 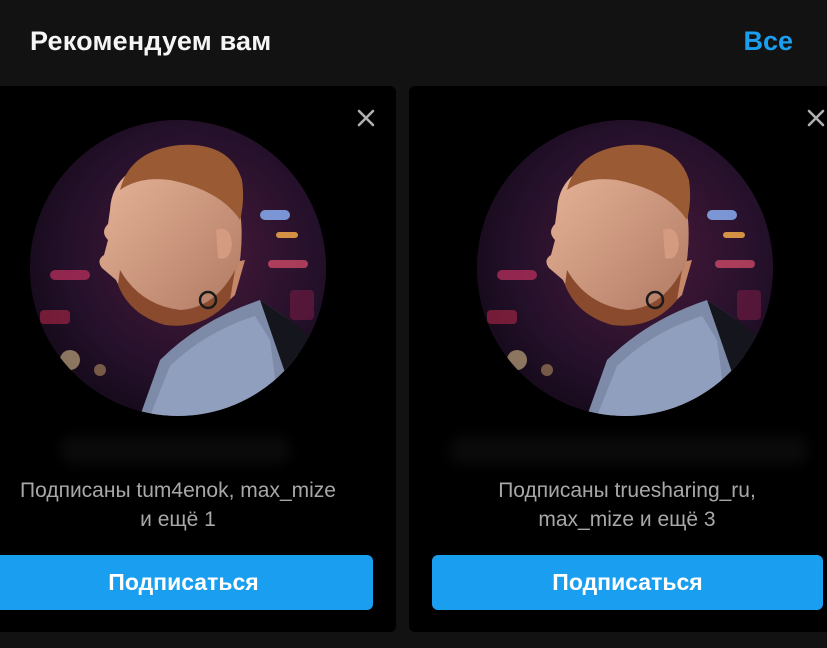 I want to click on mutual-followers-line: Подписаны truesharing_ru,, so click(x=627, y=490).